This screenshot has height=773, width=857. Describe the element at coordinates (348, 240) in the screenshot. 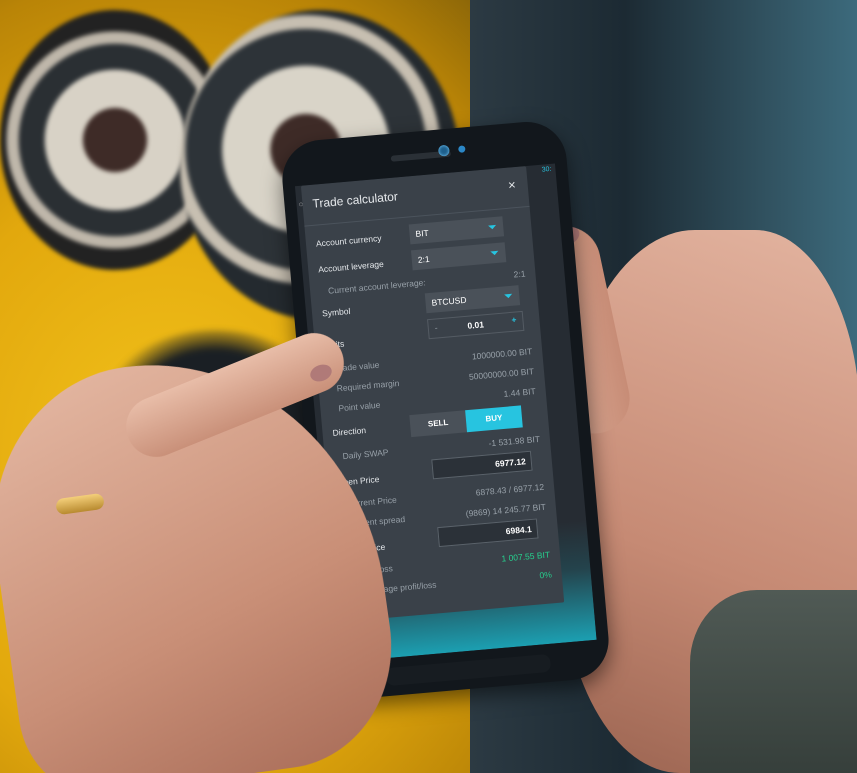

I see `account-currency-label: Account currency` at that location.